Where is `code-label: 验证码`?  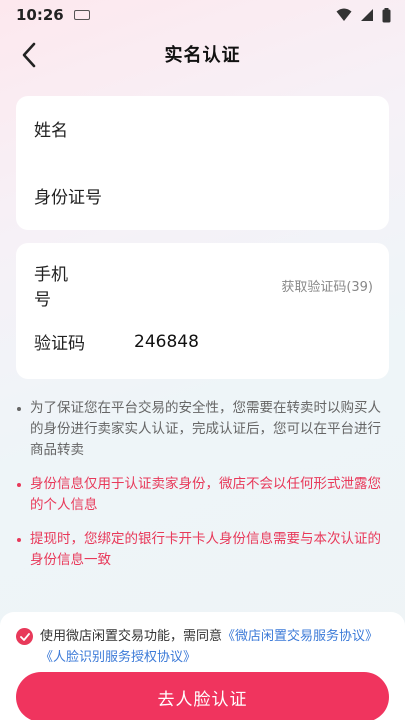
code-label: 验证码 is located at coordinates (59, 344).